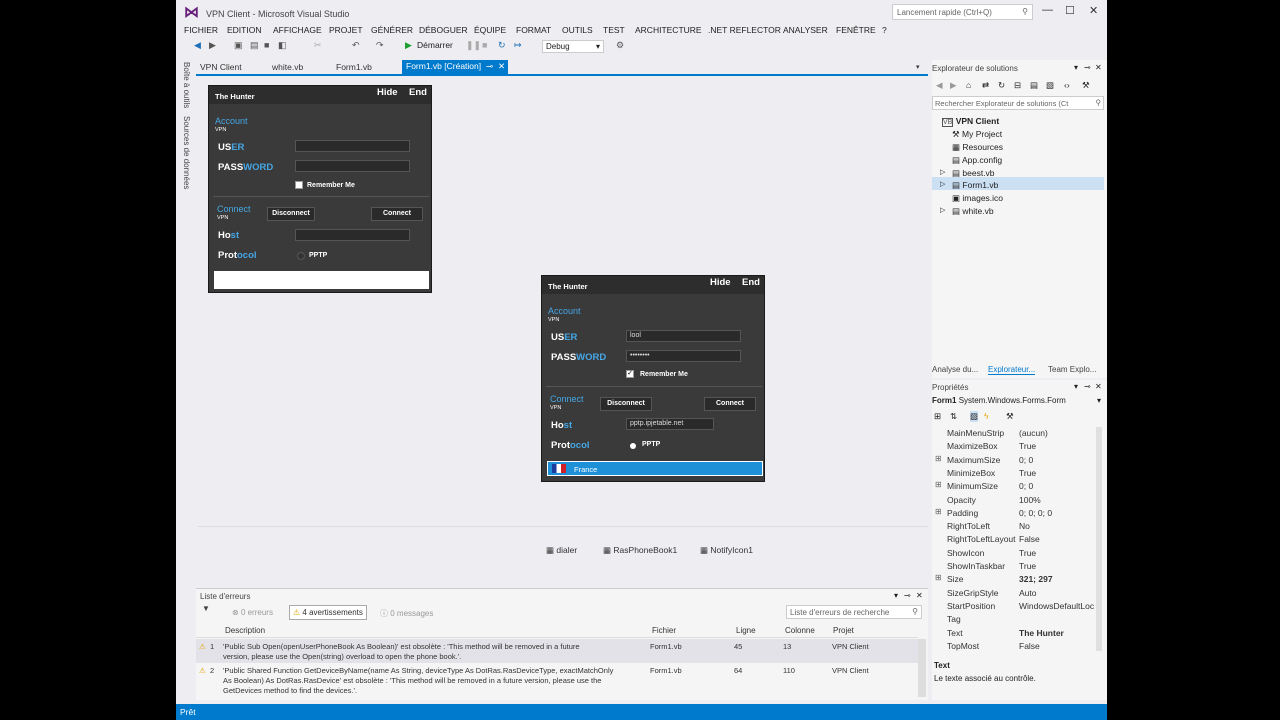  I want to click on events-icon: ϟ, so click(986, 416).